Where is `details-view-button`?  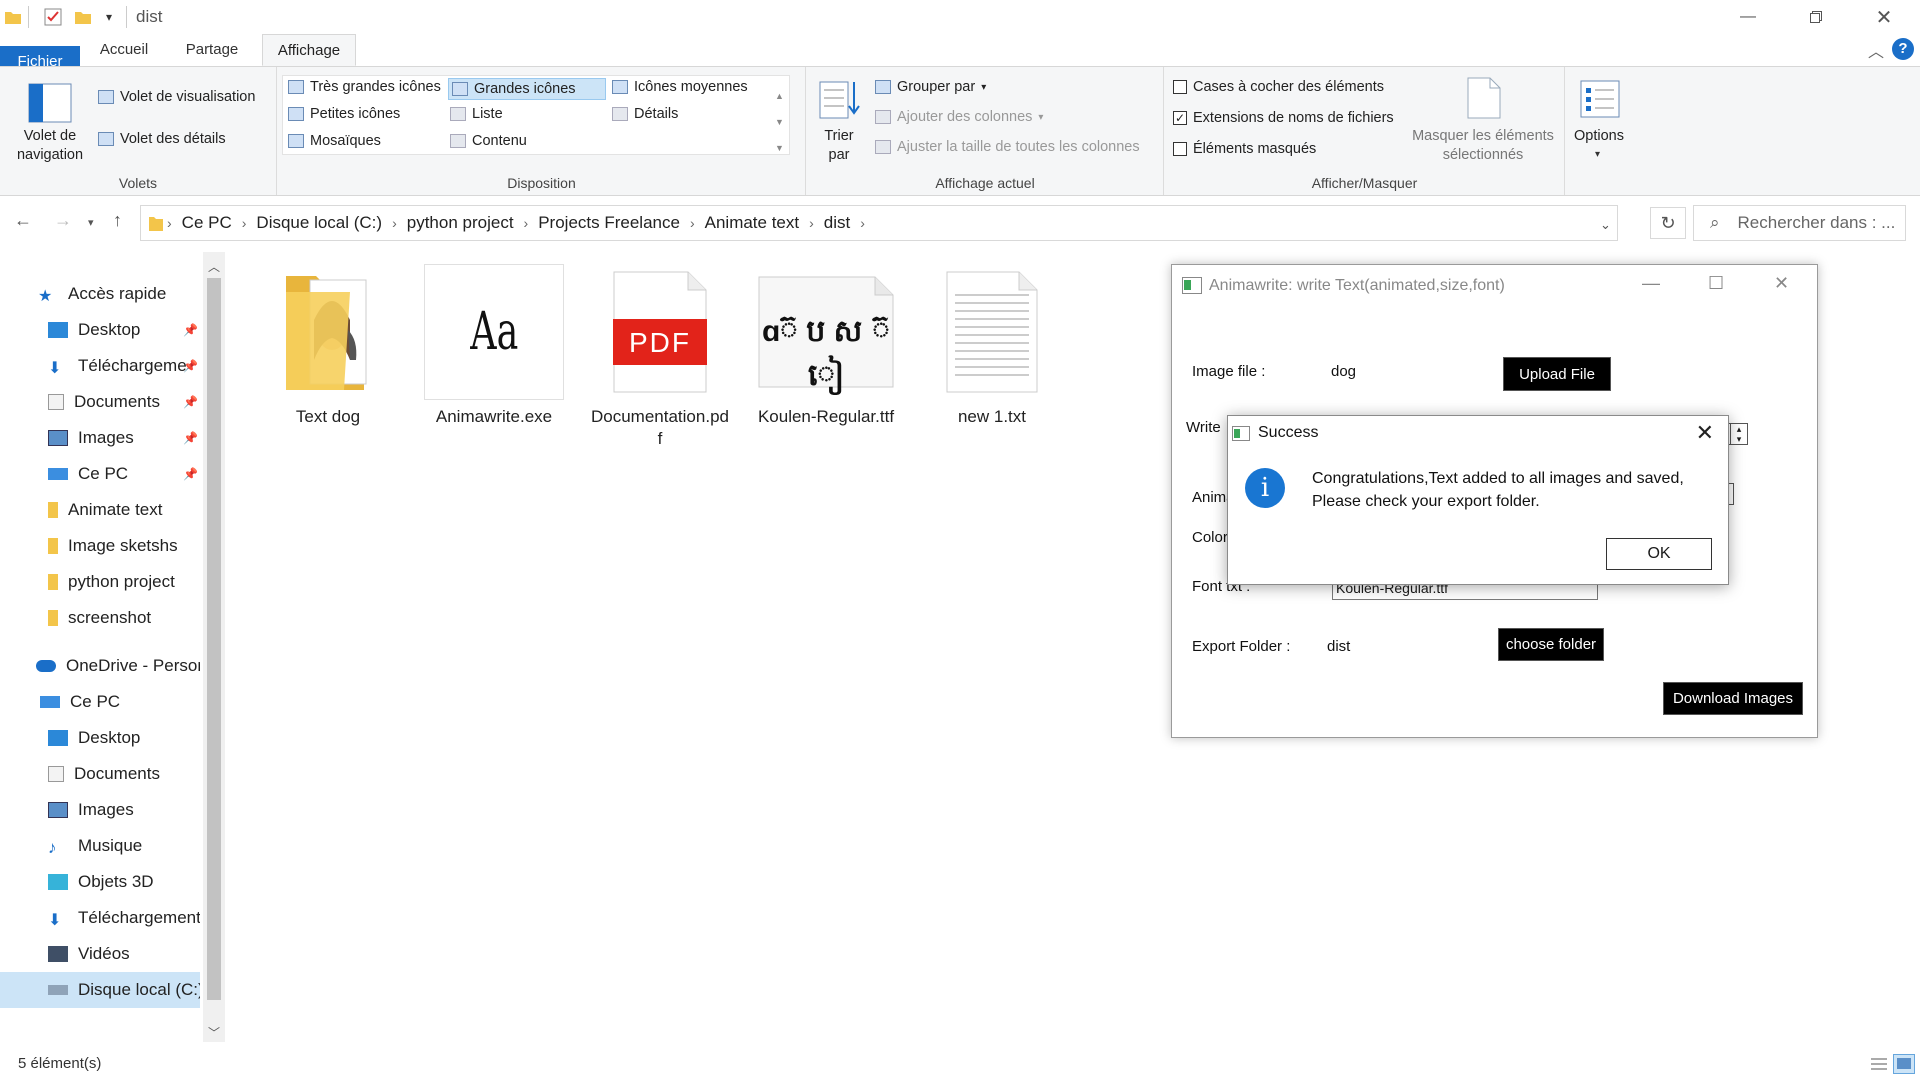
details-view-button is located at coordinates (1879, 1064).